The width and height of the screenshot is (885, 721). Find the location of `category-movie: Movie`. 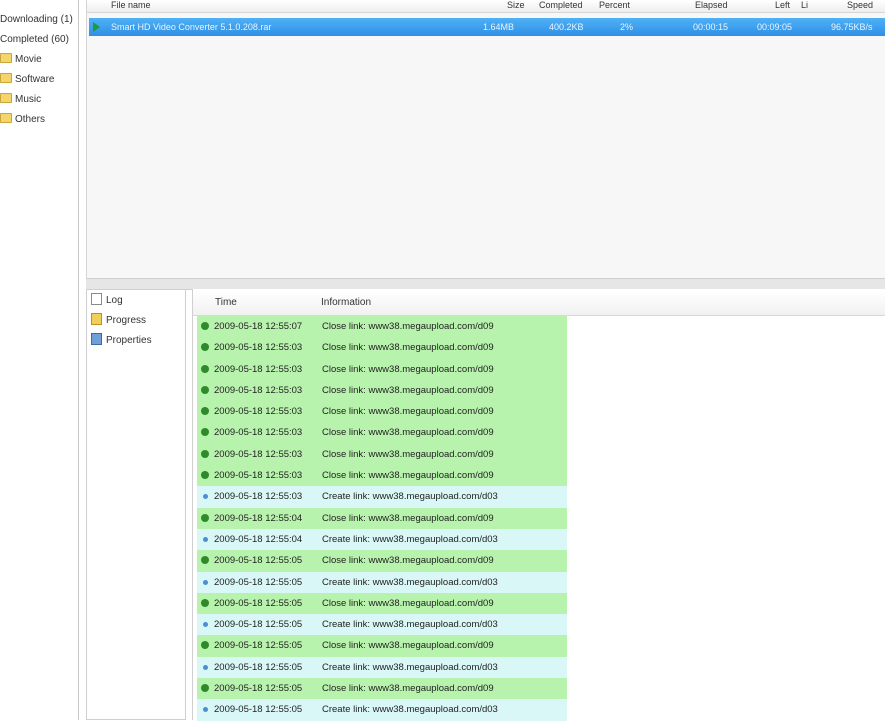

category-movie: Movie is located at coordinates (21, 60).